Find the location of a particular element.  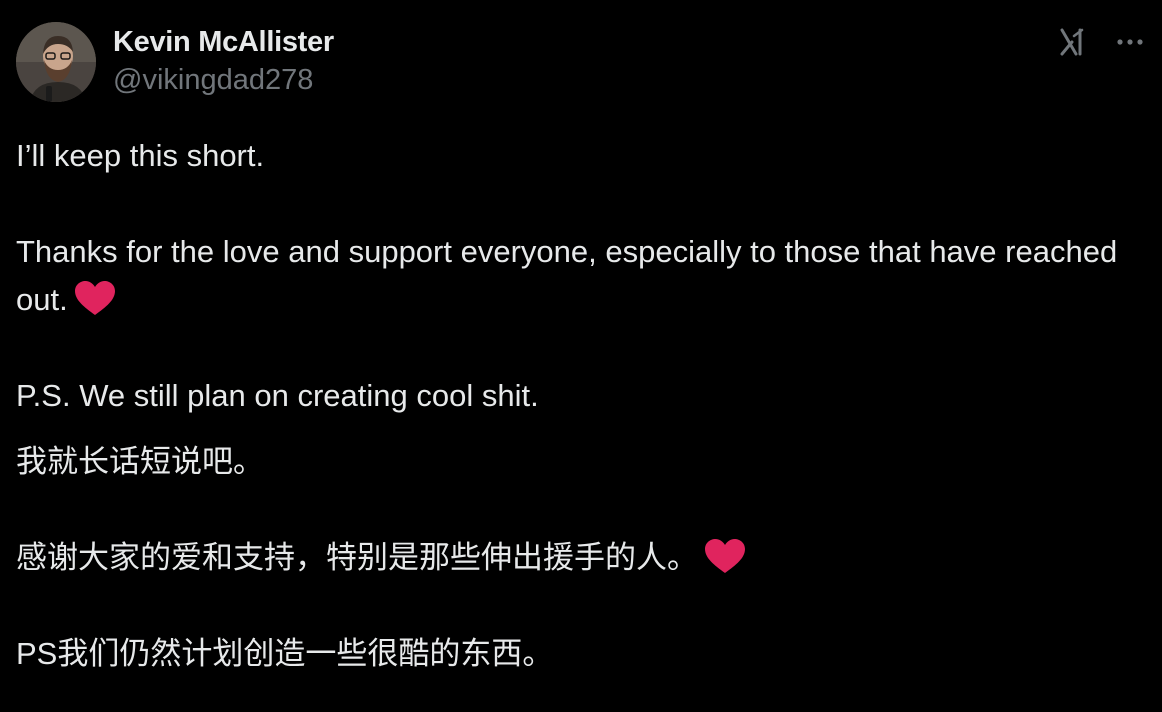

handle: @vikingdad278 is located at coordinates (223, 80).